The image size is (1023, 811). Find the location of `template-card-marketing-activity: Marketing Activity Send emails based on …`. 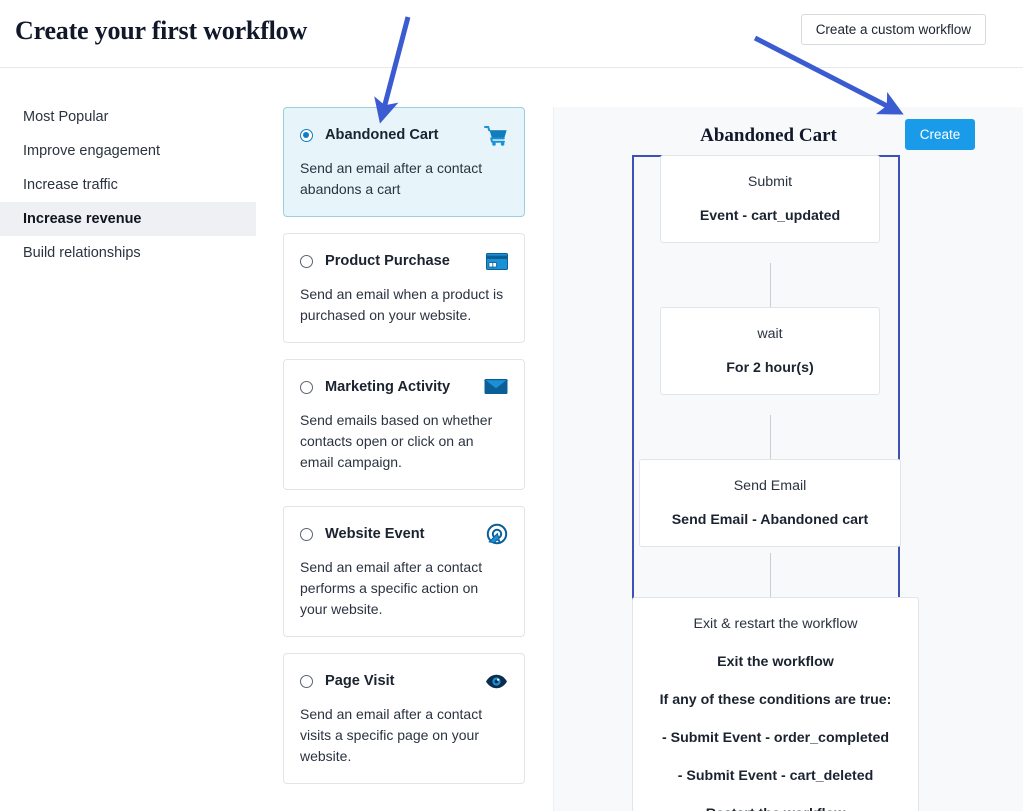

template-card-marketing-activity: Marketing Activity Send emails based on … is located at coordinates (404, 424).